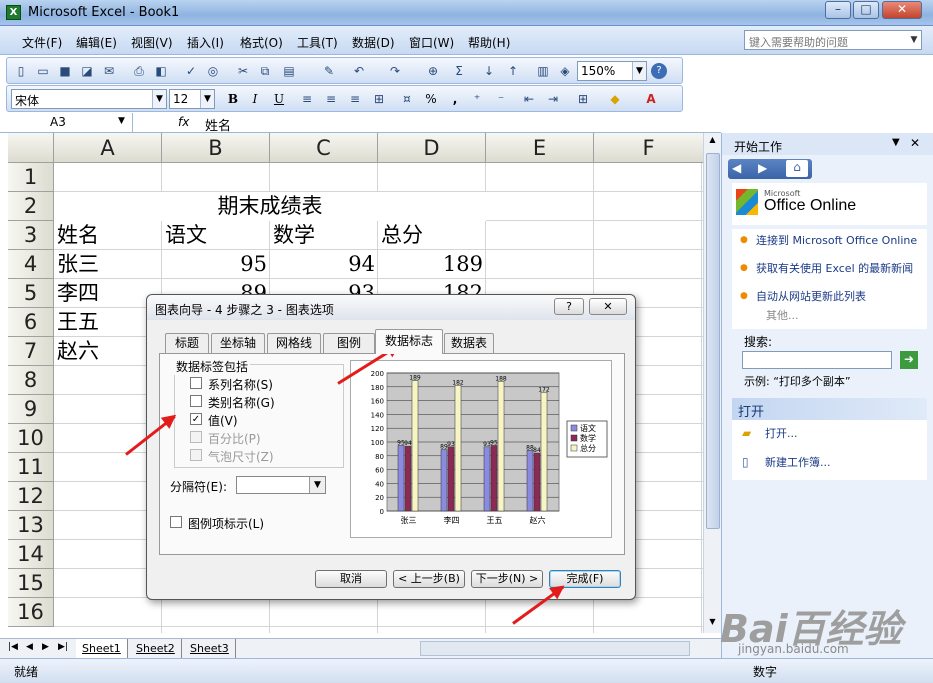 This screenshot has height=683, width=933. I want to click on spelling-icon: ✓, so click(191, 71).